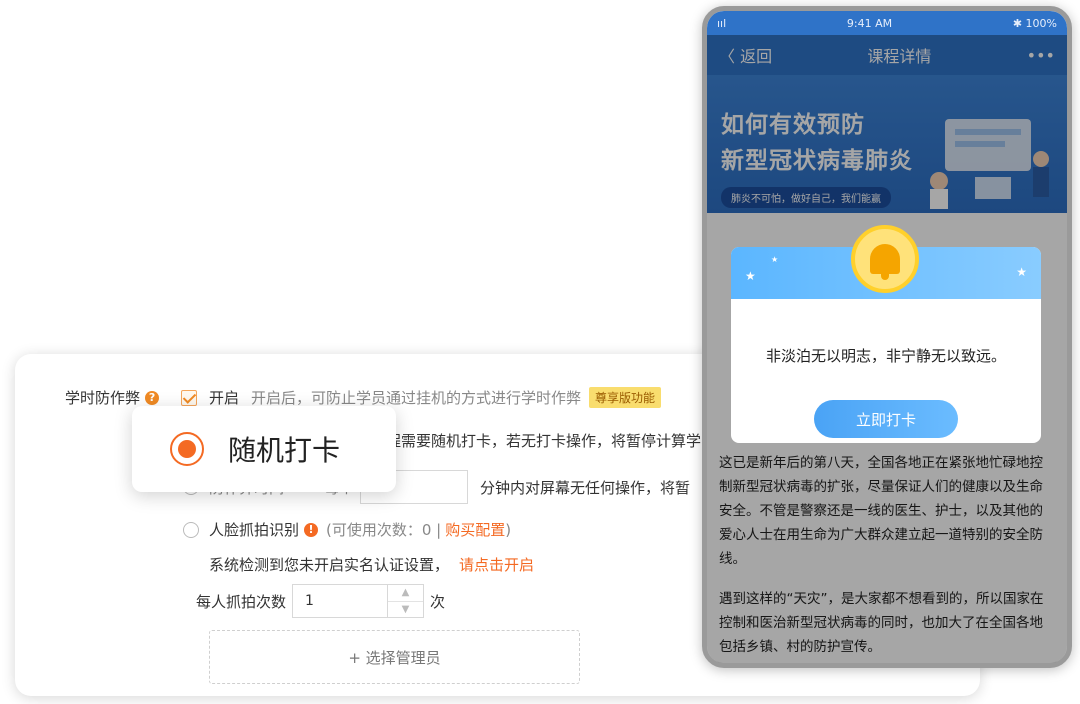  I want to click on status-time: 9:41 AM, so click(869, 23).